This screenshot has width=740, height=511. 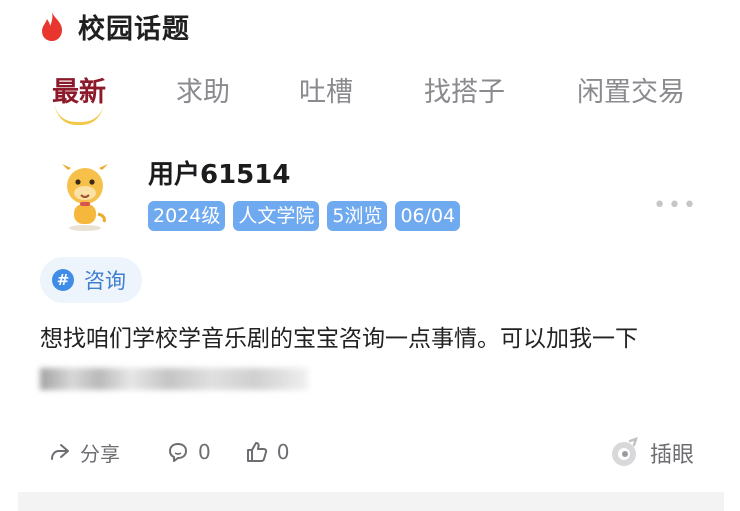 What do you see at coordinates (219, 172) in the screenshot?
I see `username: 用户61514` at bounding box center [219, 172].